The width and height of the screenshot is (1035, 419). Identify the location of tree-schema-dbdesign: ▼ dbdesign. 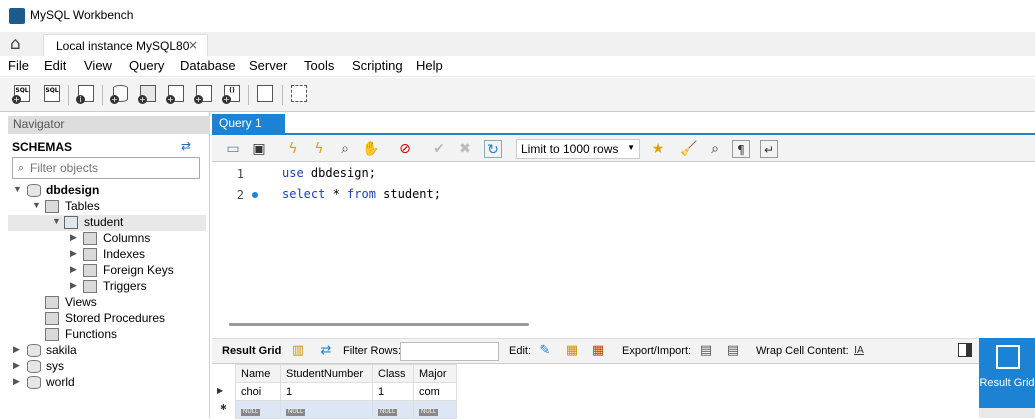
(105, 191).